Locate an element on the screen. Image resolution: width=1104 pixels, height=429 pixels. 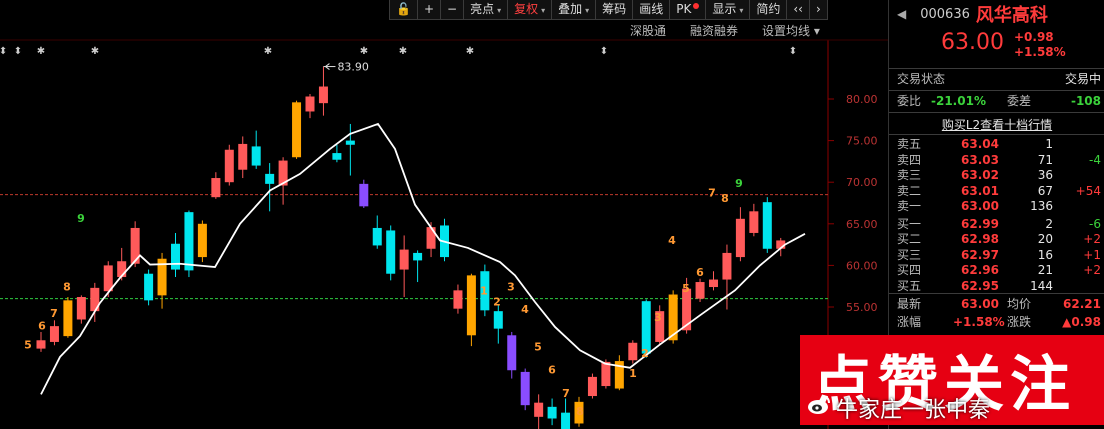
level-volume: 1 is located at coordinates (1049, 144).